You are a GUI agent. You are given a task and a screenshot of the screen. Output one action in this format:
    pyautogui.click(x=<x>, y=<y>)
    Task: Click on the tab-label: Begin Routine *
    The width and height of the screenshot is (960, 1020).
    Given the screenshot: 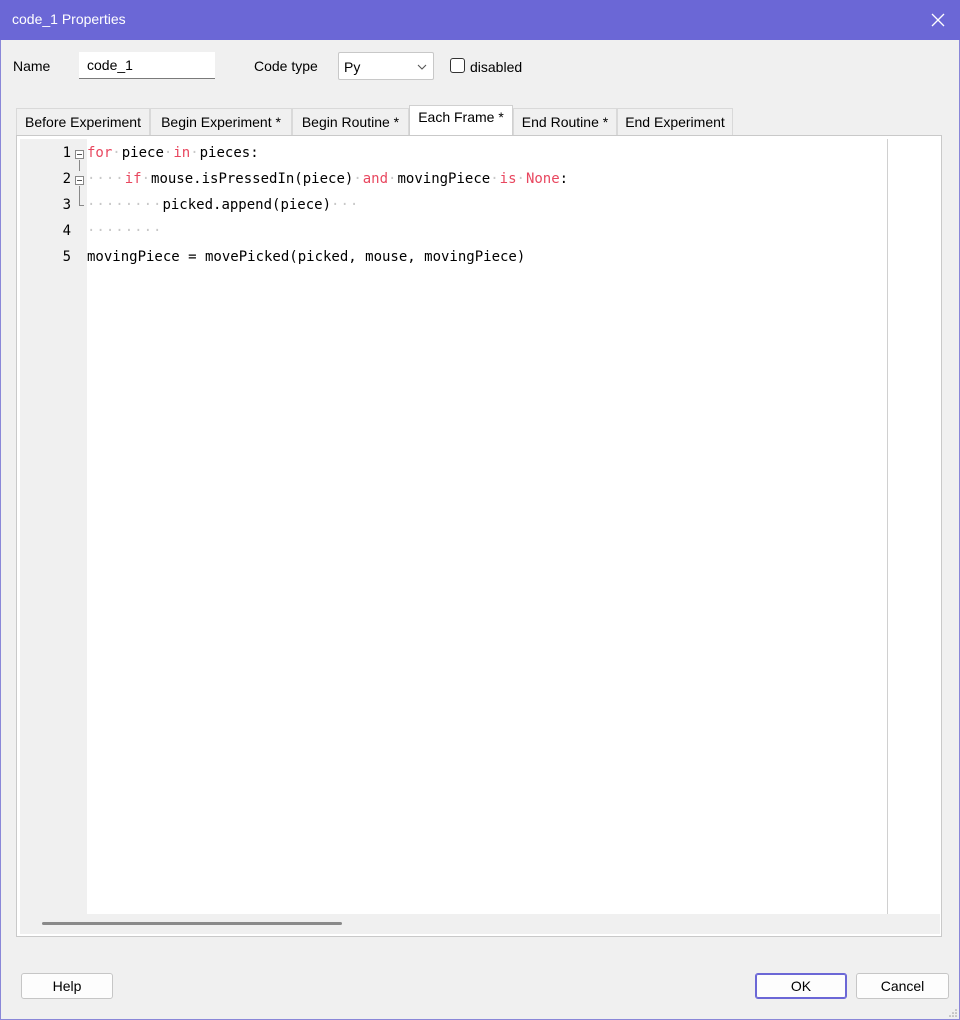 What is the action you would take?
    pyautogui.click(x=350, y=122)
    